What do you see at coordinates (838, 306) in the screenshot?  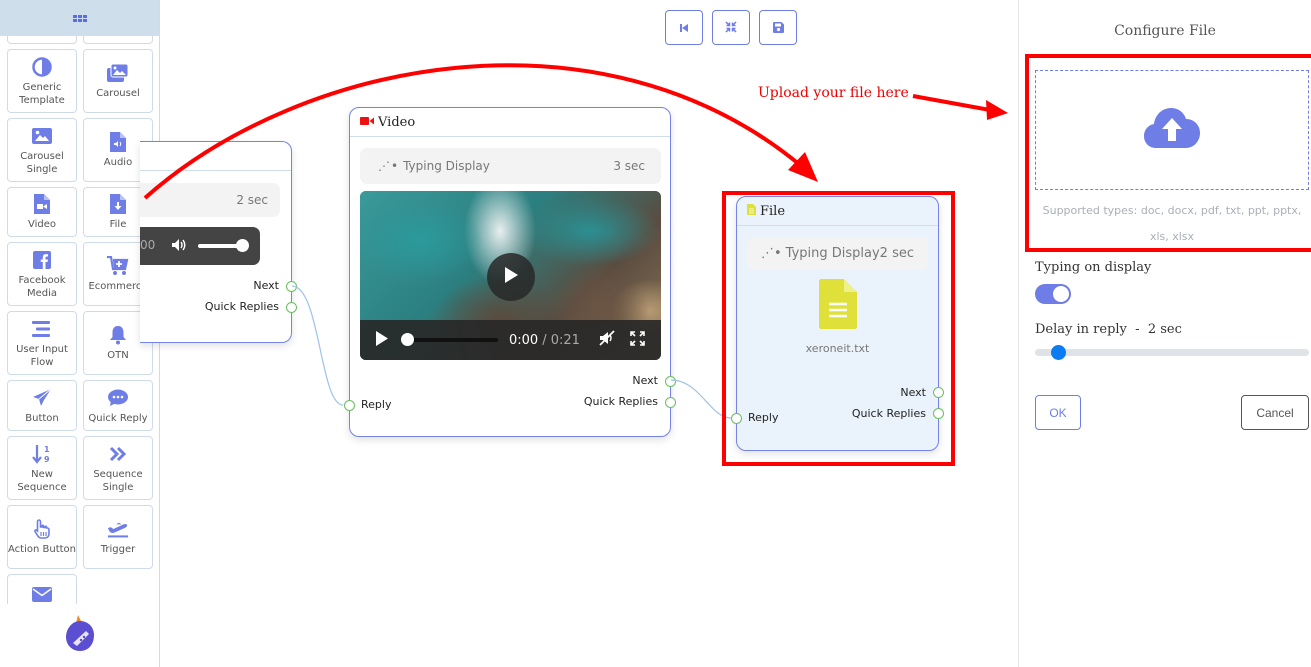 I see `file-document-icon` at bounding box center [838, 306].